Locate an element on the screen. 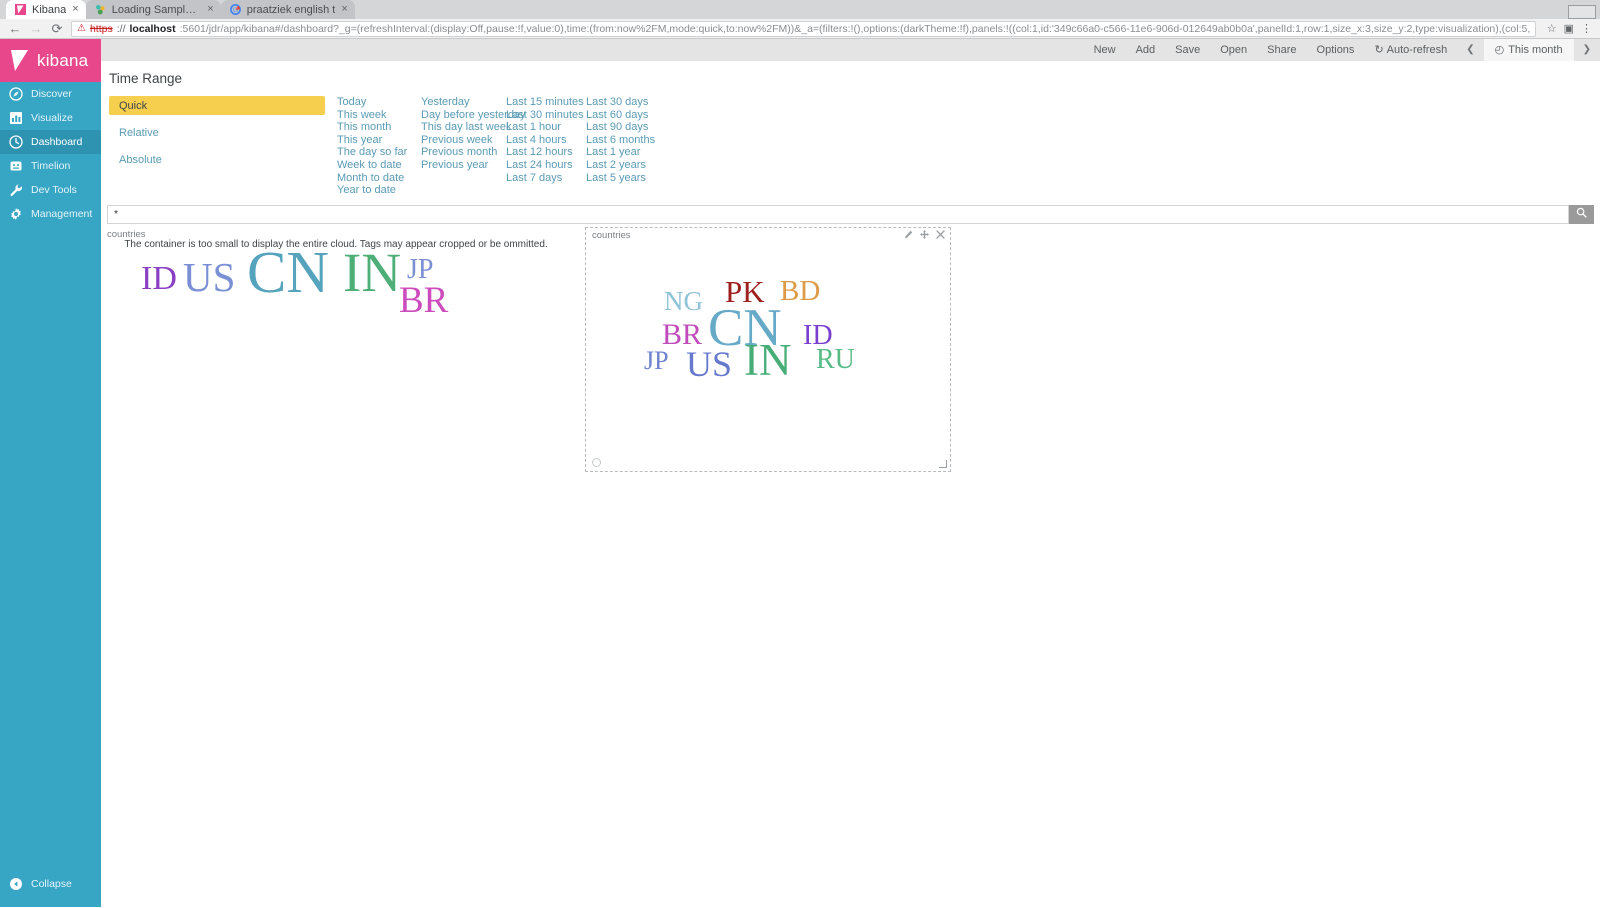 The height and width of the screenshot is (908, 1600). quick-range-link: This day last week is located at coordinates (466, 127).